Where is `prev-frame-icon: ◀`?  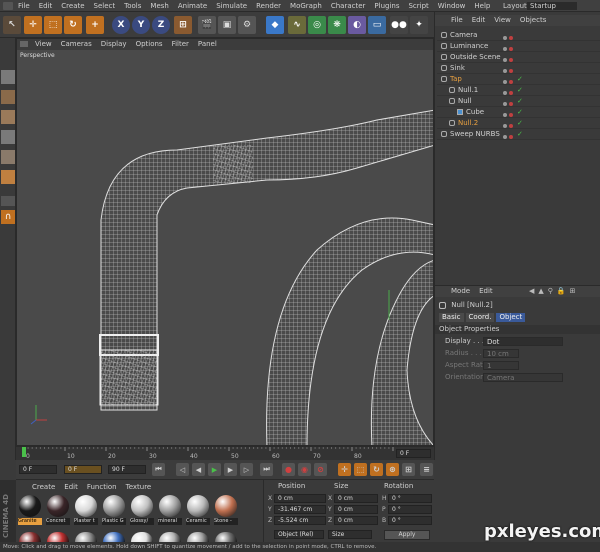 prev-frame-icon: ◀ is located at coordinates (198, 469).